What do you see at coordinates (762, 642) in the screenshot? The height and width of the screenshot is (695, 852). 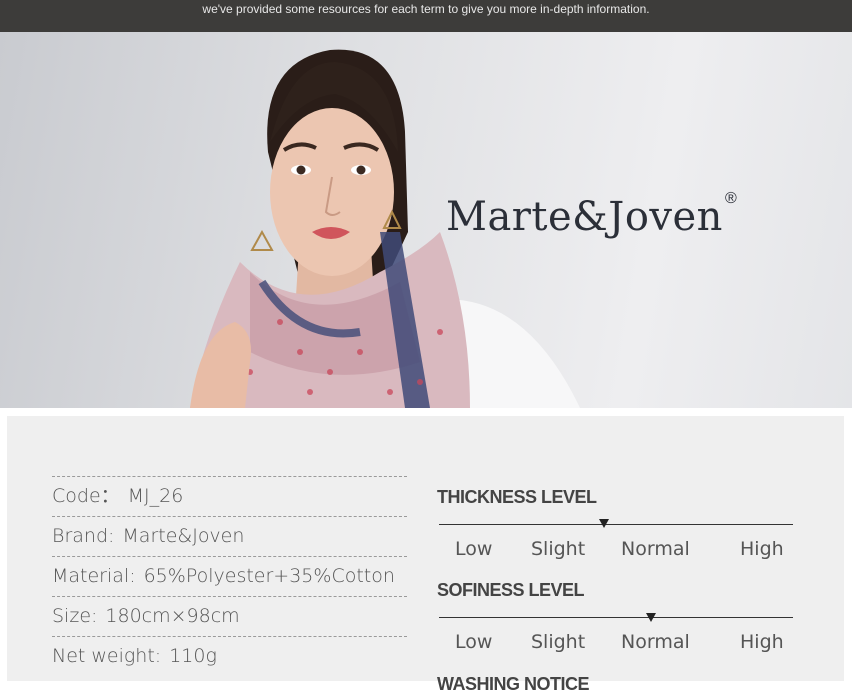 I see `softness-option-high: High` at bounding box center [762, 642].